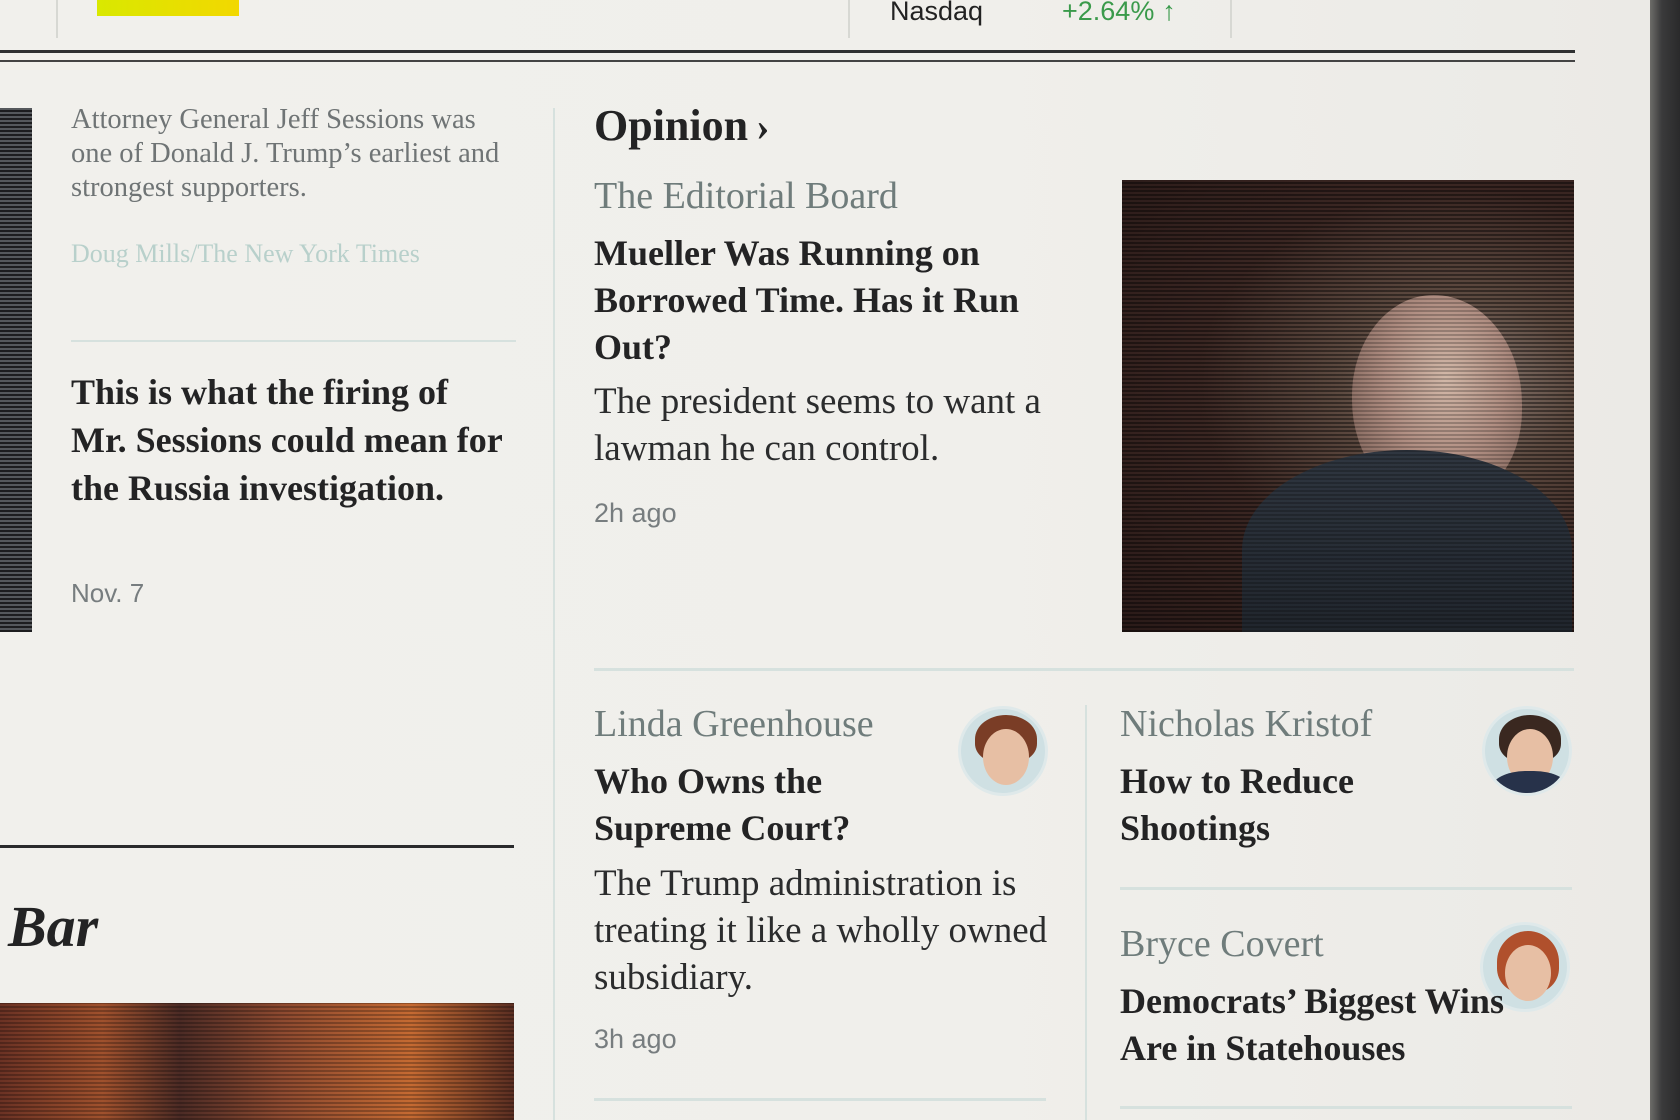 The image size is (1680, 1120). What do you see at coordinates (774, 805) in the screenshot?
I see `column-headline-link: Who Owns the Supreme Court?` at bounding box center [774, 805].